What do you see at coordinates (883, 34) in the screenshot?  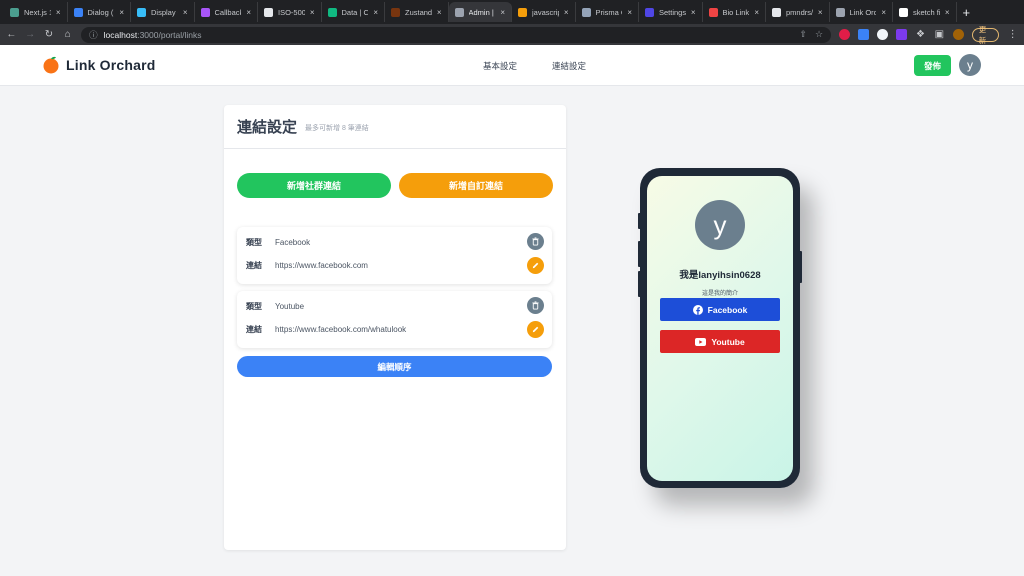 I see `extension-circle-icon` at bounding box center [883, 34].